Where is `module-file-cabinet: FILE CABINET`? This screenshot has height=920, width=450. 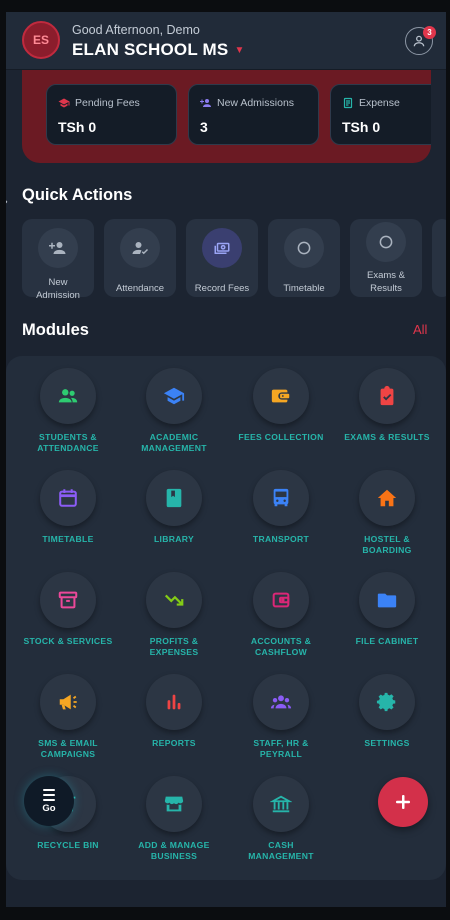 module-file-cabinet: FILE CABINET is located at coordinates (386, 620).